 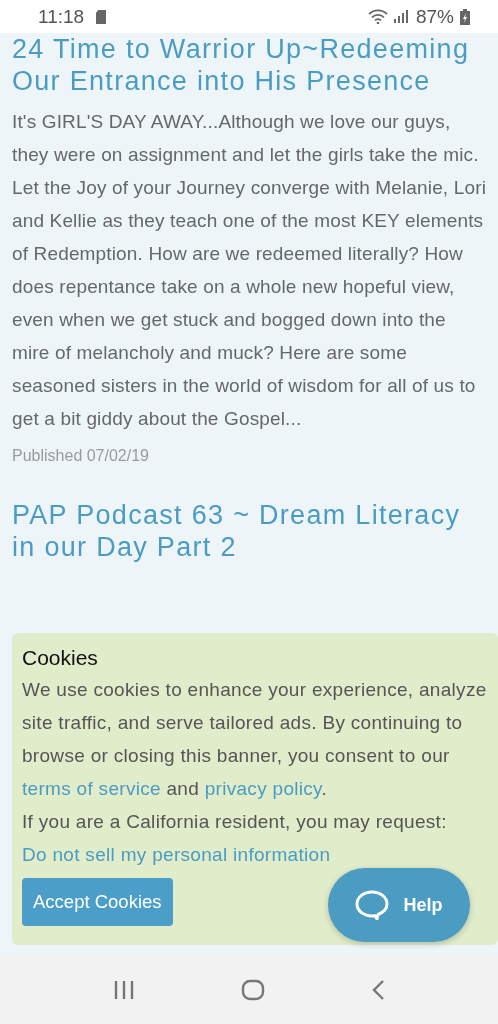 I want to click on signal-icon, so click(x=400, y=16).